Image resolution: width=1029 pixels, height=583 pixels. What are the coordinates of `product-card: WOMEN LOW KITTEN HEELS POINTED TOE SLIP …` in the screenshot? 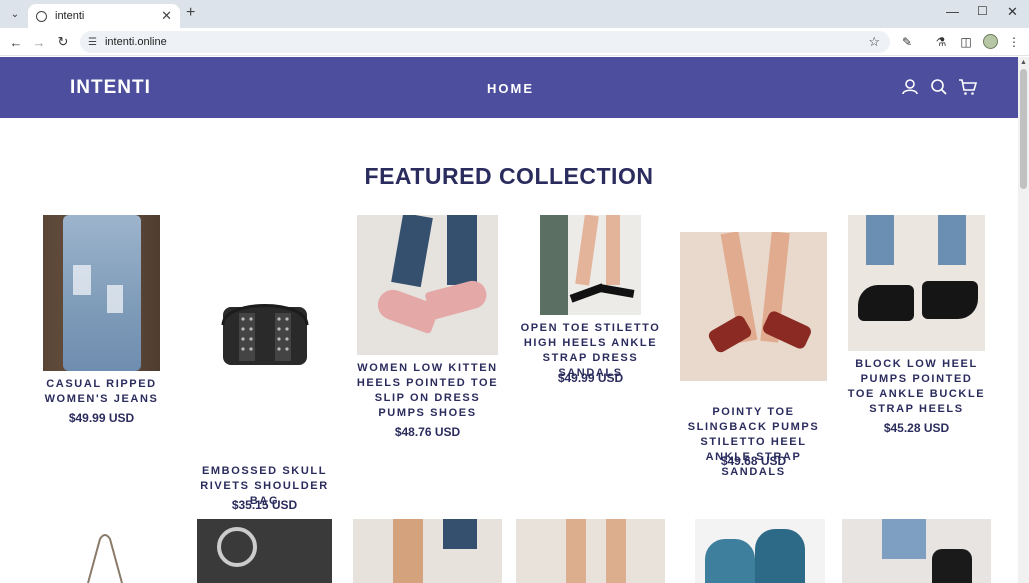 It's located at (427, 355).